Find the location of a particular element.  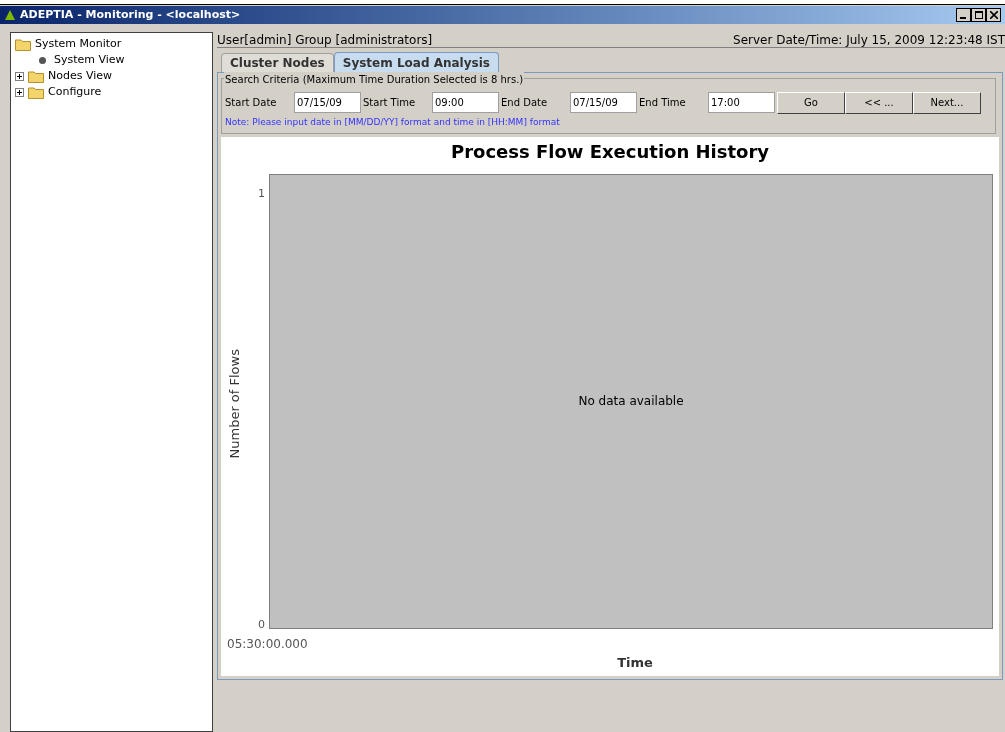

close-icon is located at coordinates (993, 15).